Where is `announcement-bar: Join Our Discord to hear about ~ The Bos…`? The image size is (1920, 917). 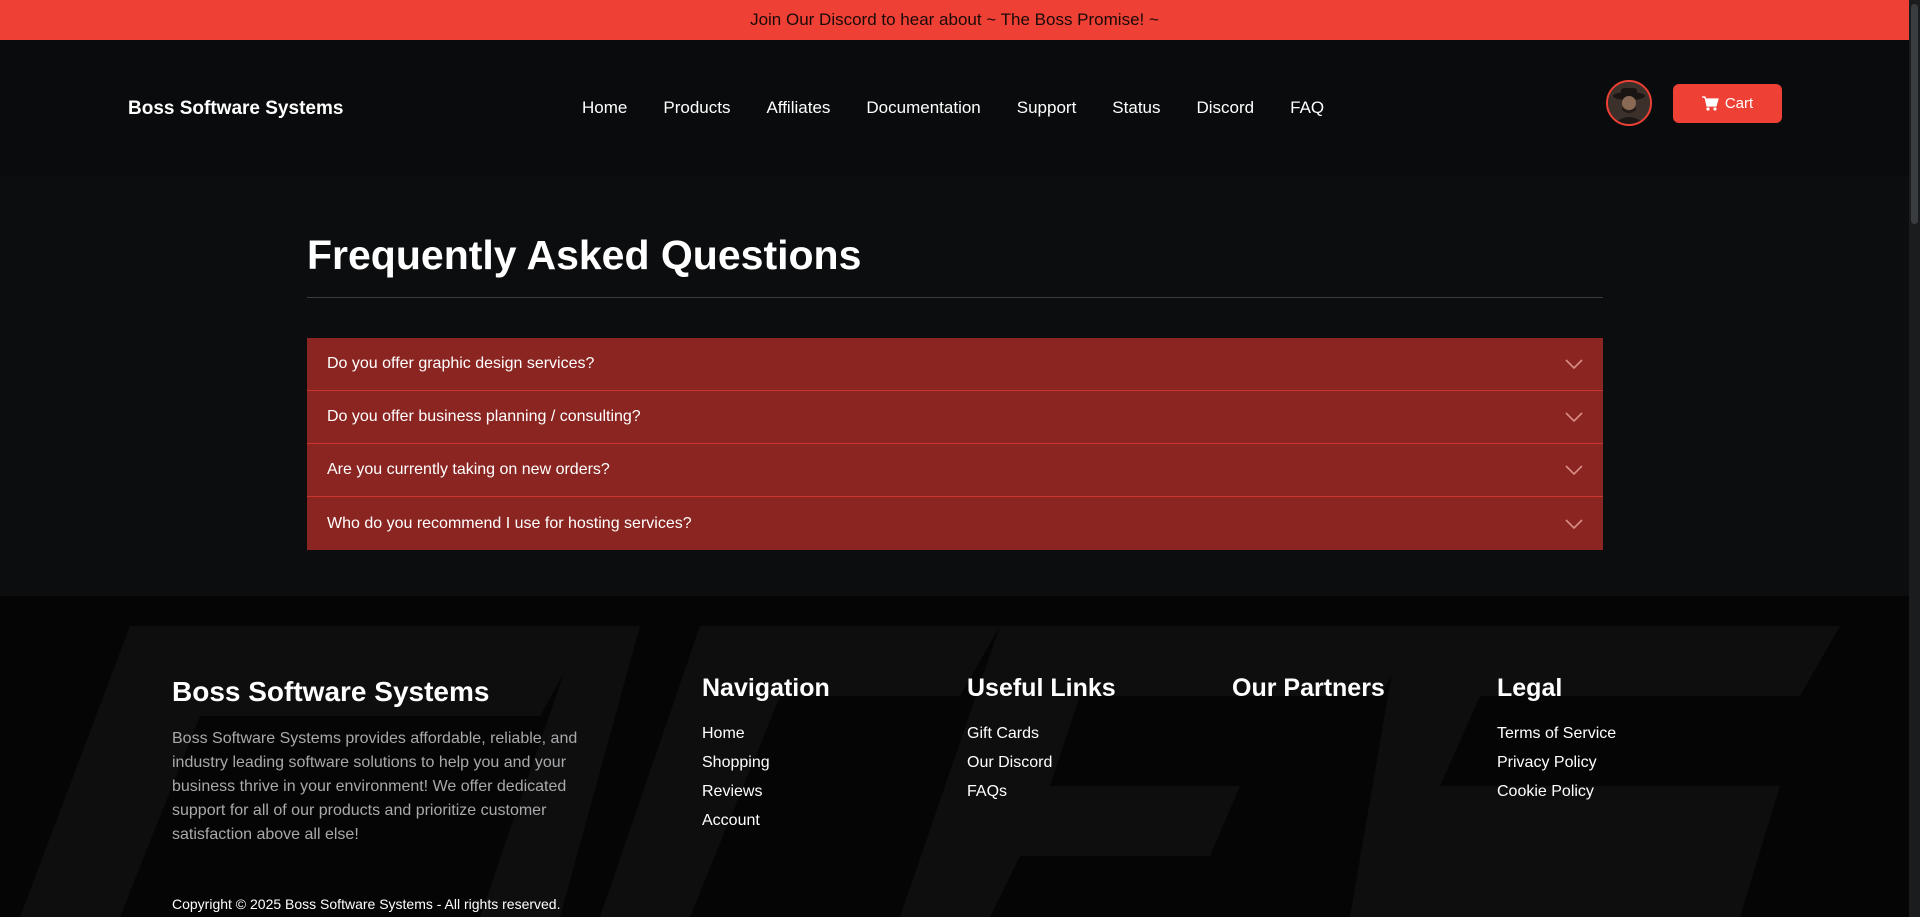 announcement-bar: Join Our Discord to hear about ~ The Bos… is located at coordinates (954, 20).